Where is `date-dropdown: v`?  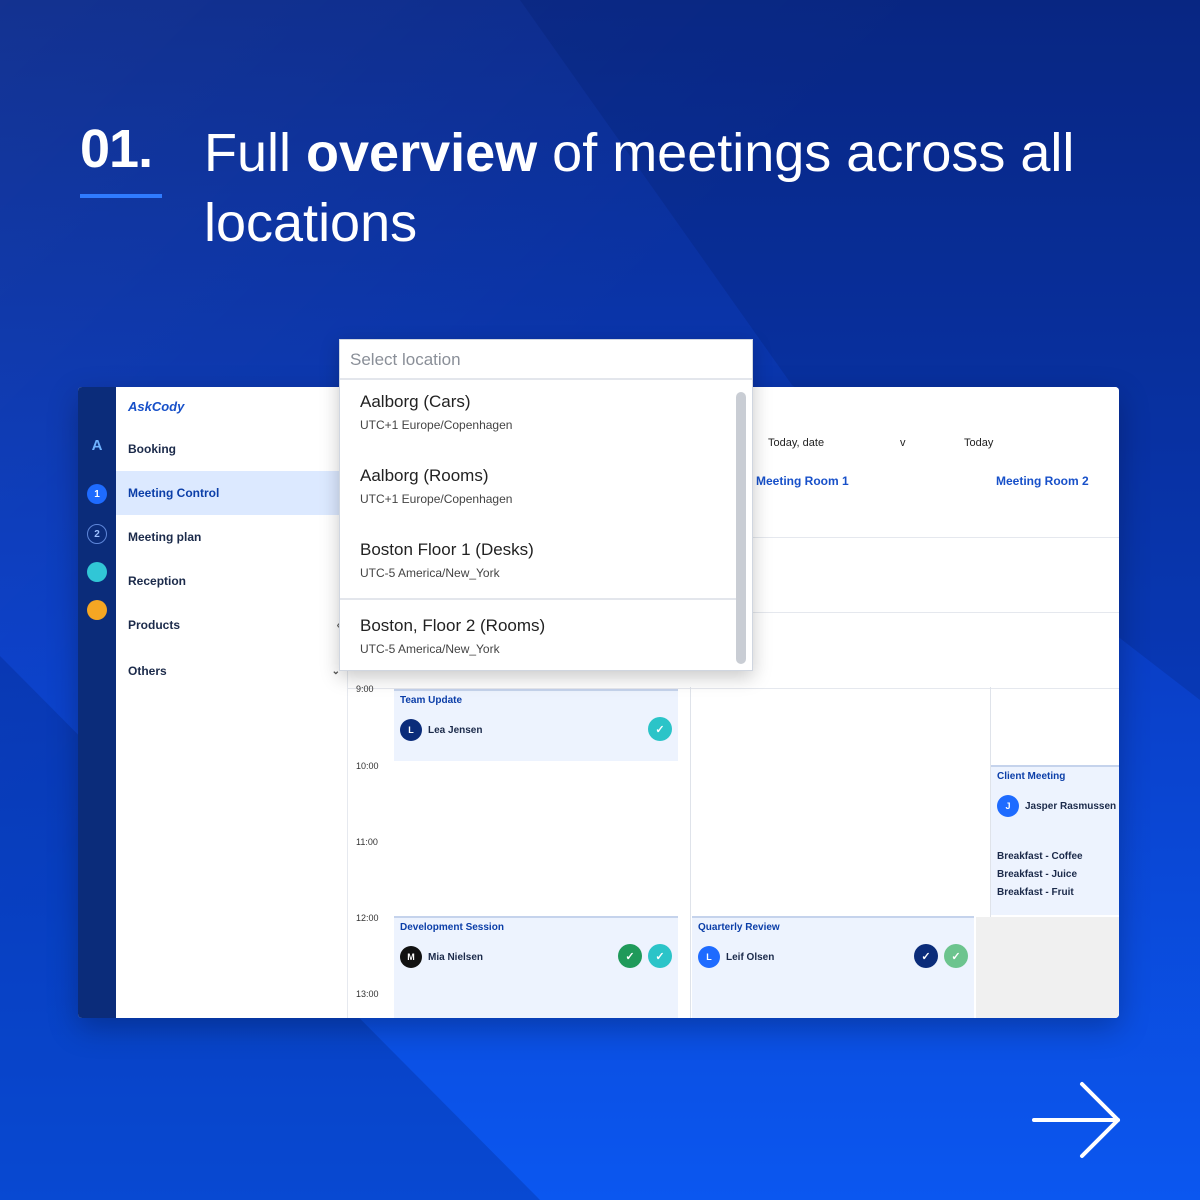 date-dropdown: v is located at coordinates (903, 443).